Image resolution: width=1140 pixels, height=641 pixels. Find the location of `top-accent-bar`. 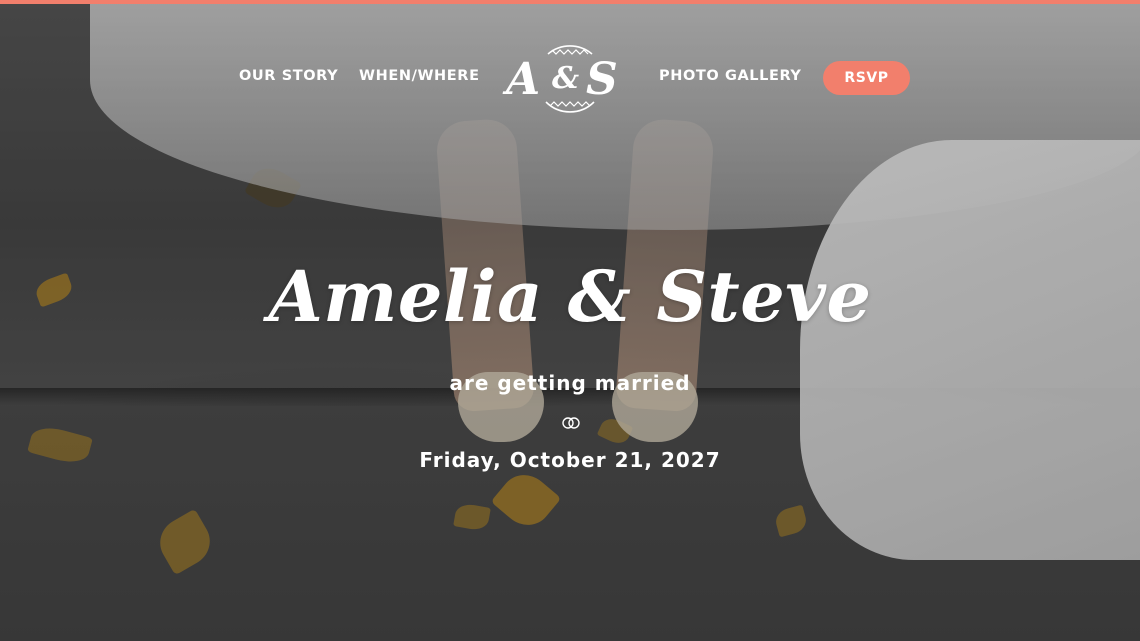

top-accent-bar is located at coordinates (570, 2).